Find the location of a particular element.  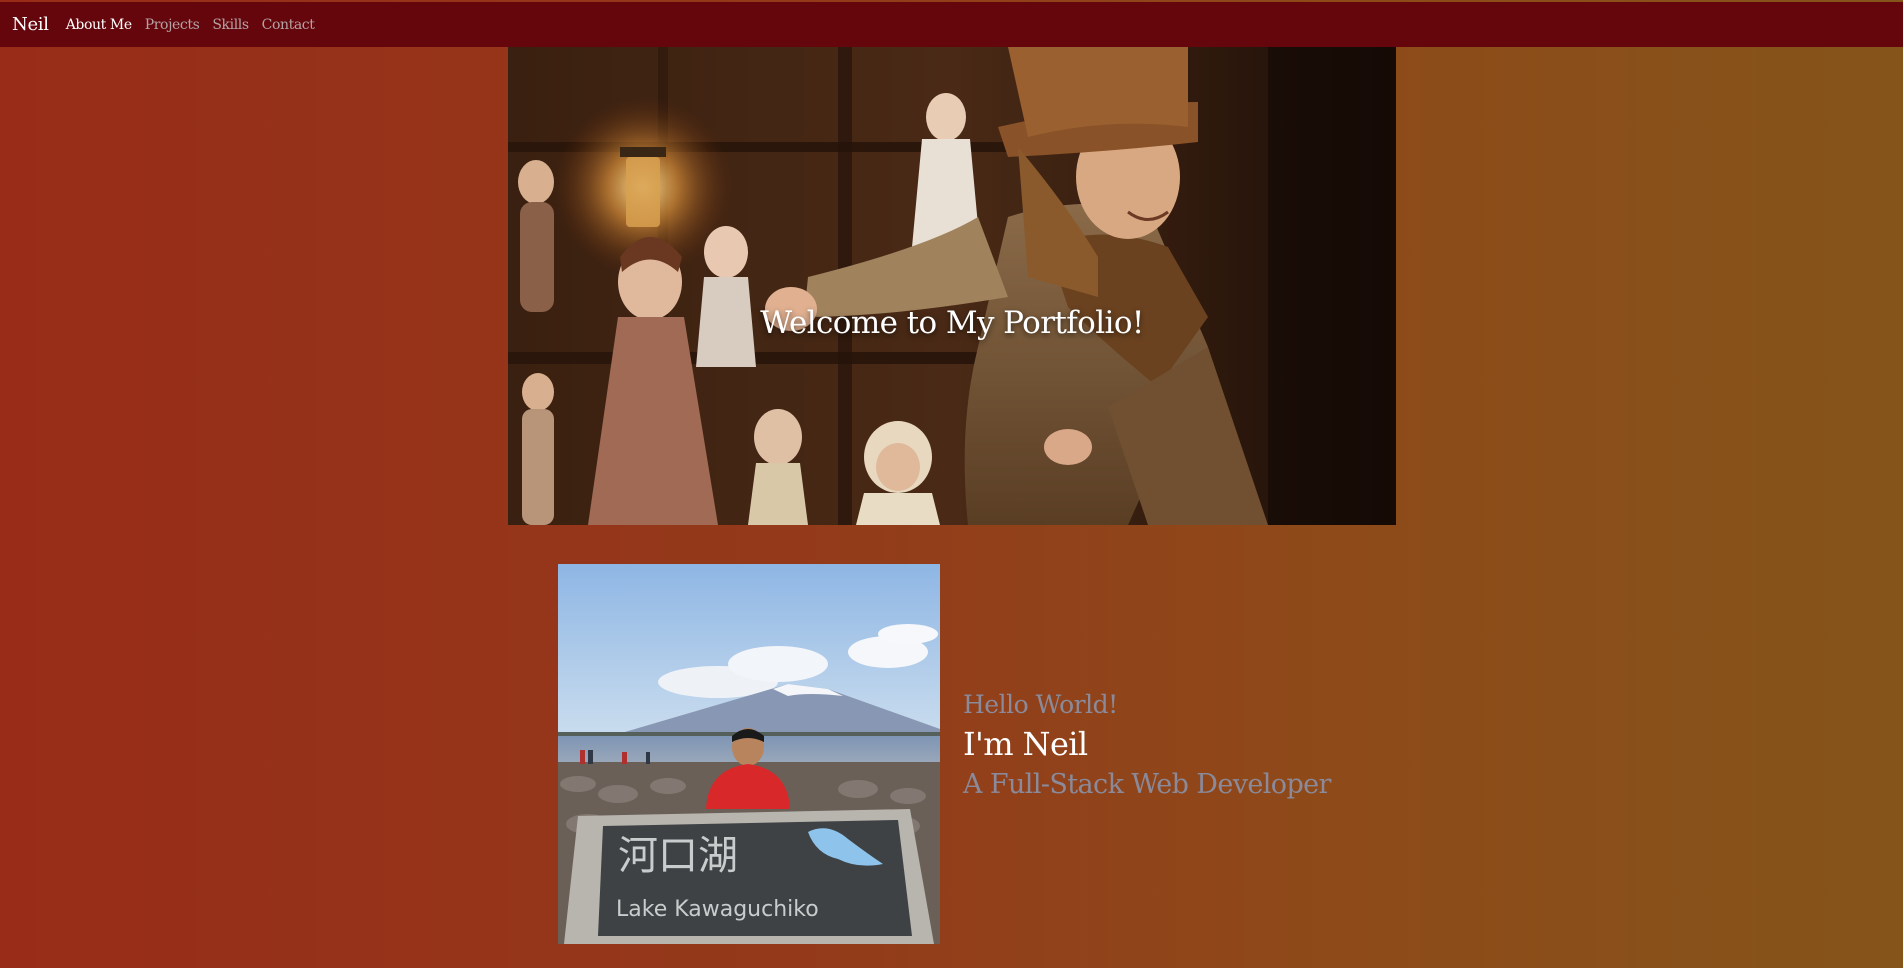

nav-link-skills: Skills is located at coordinates (230, 25).